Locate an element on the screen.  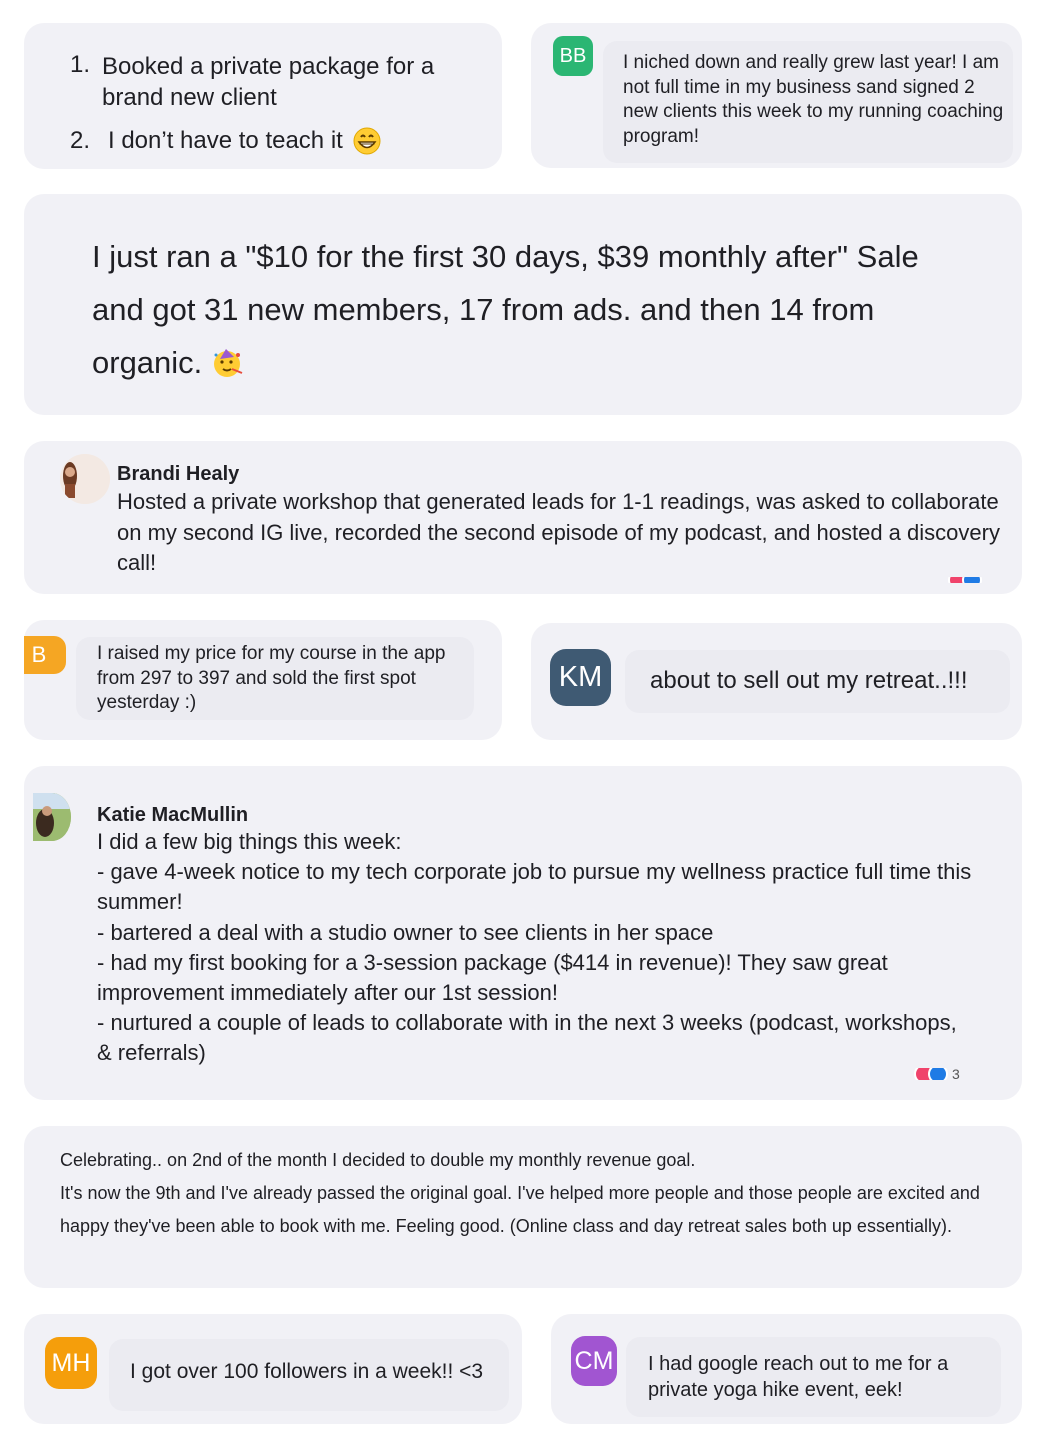
win-card-km: KM about to sell out my retreat..!!! is located at coordinates (776, 681).